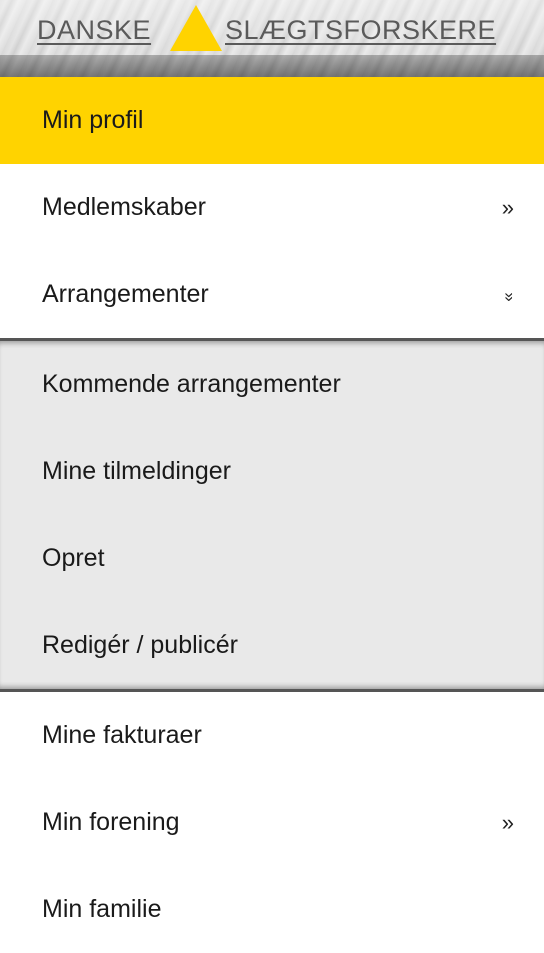  Describe the element at coordinates (272, 735) in the screenshot. I see `menu-item-mine-fakturaer: Mine fakturaer` at that location.